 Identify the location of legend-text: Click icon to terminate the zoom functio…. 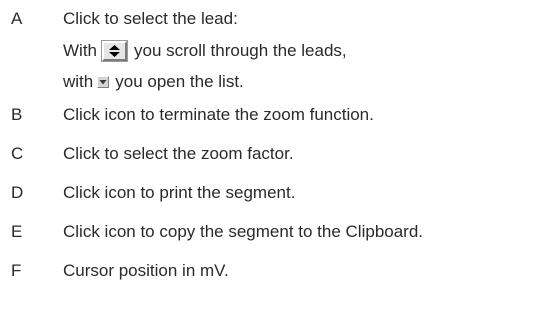
(218, 114).